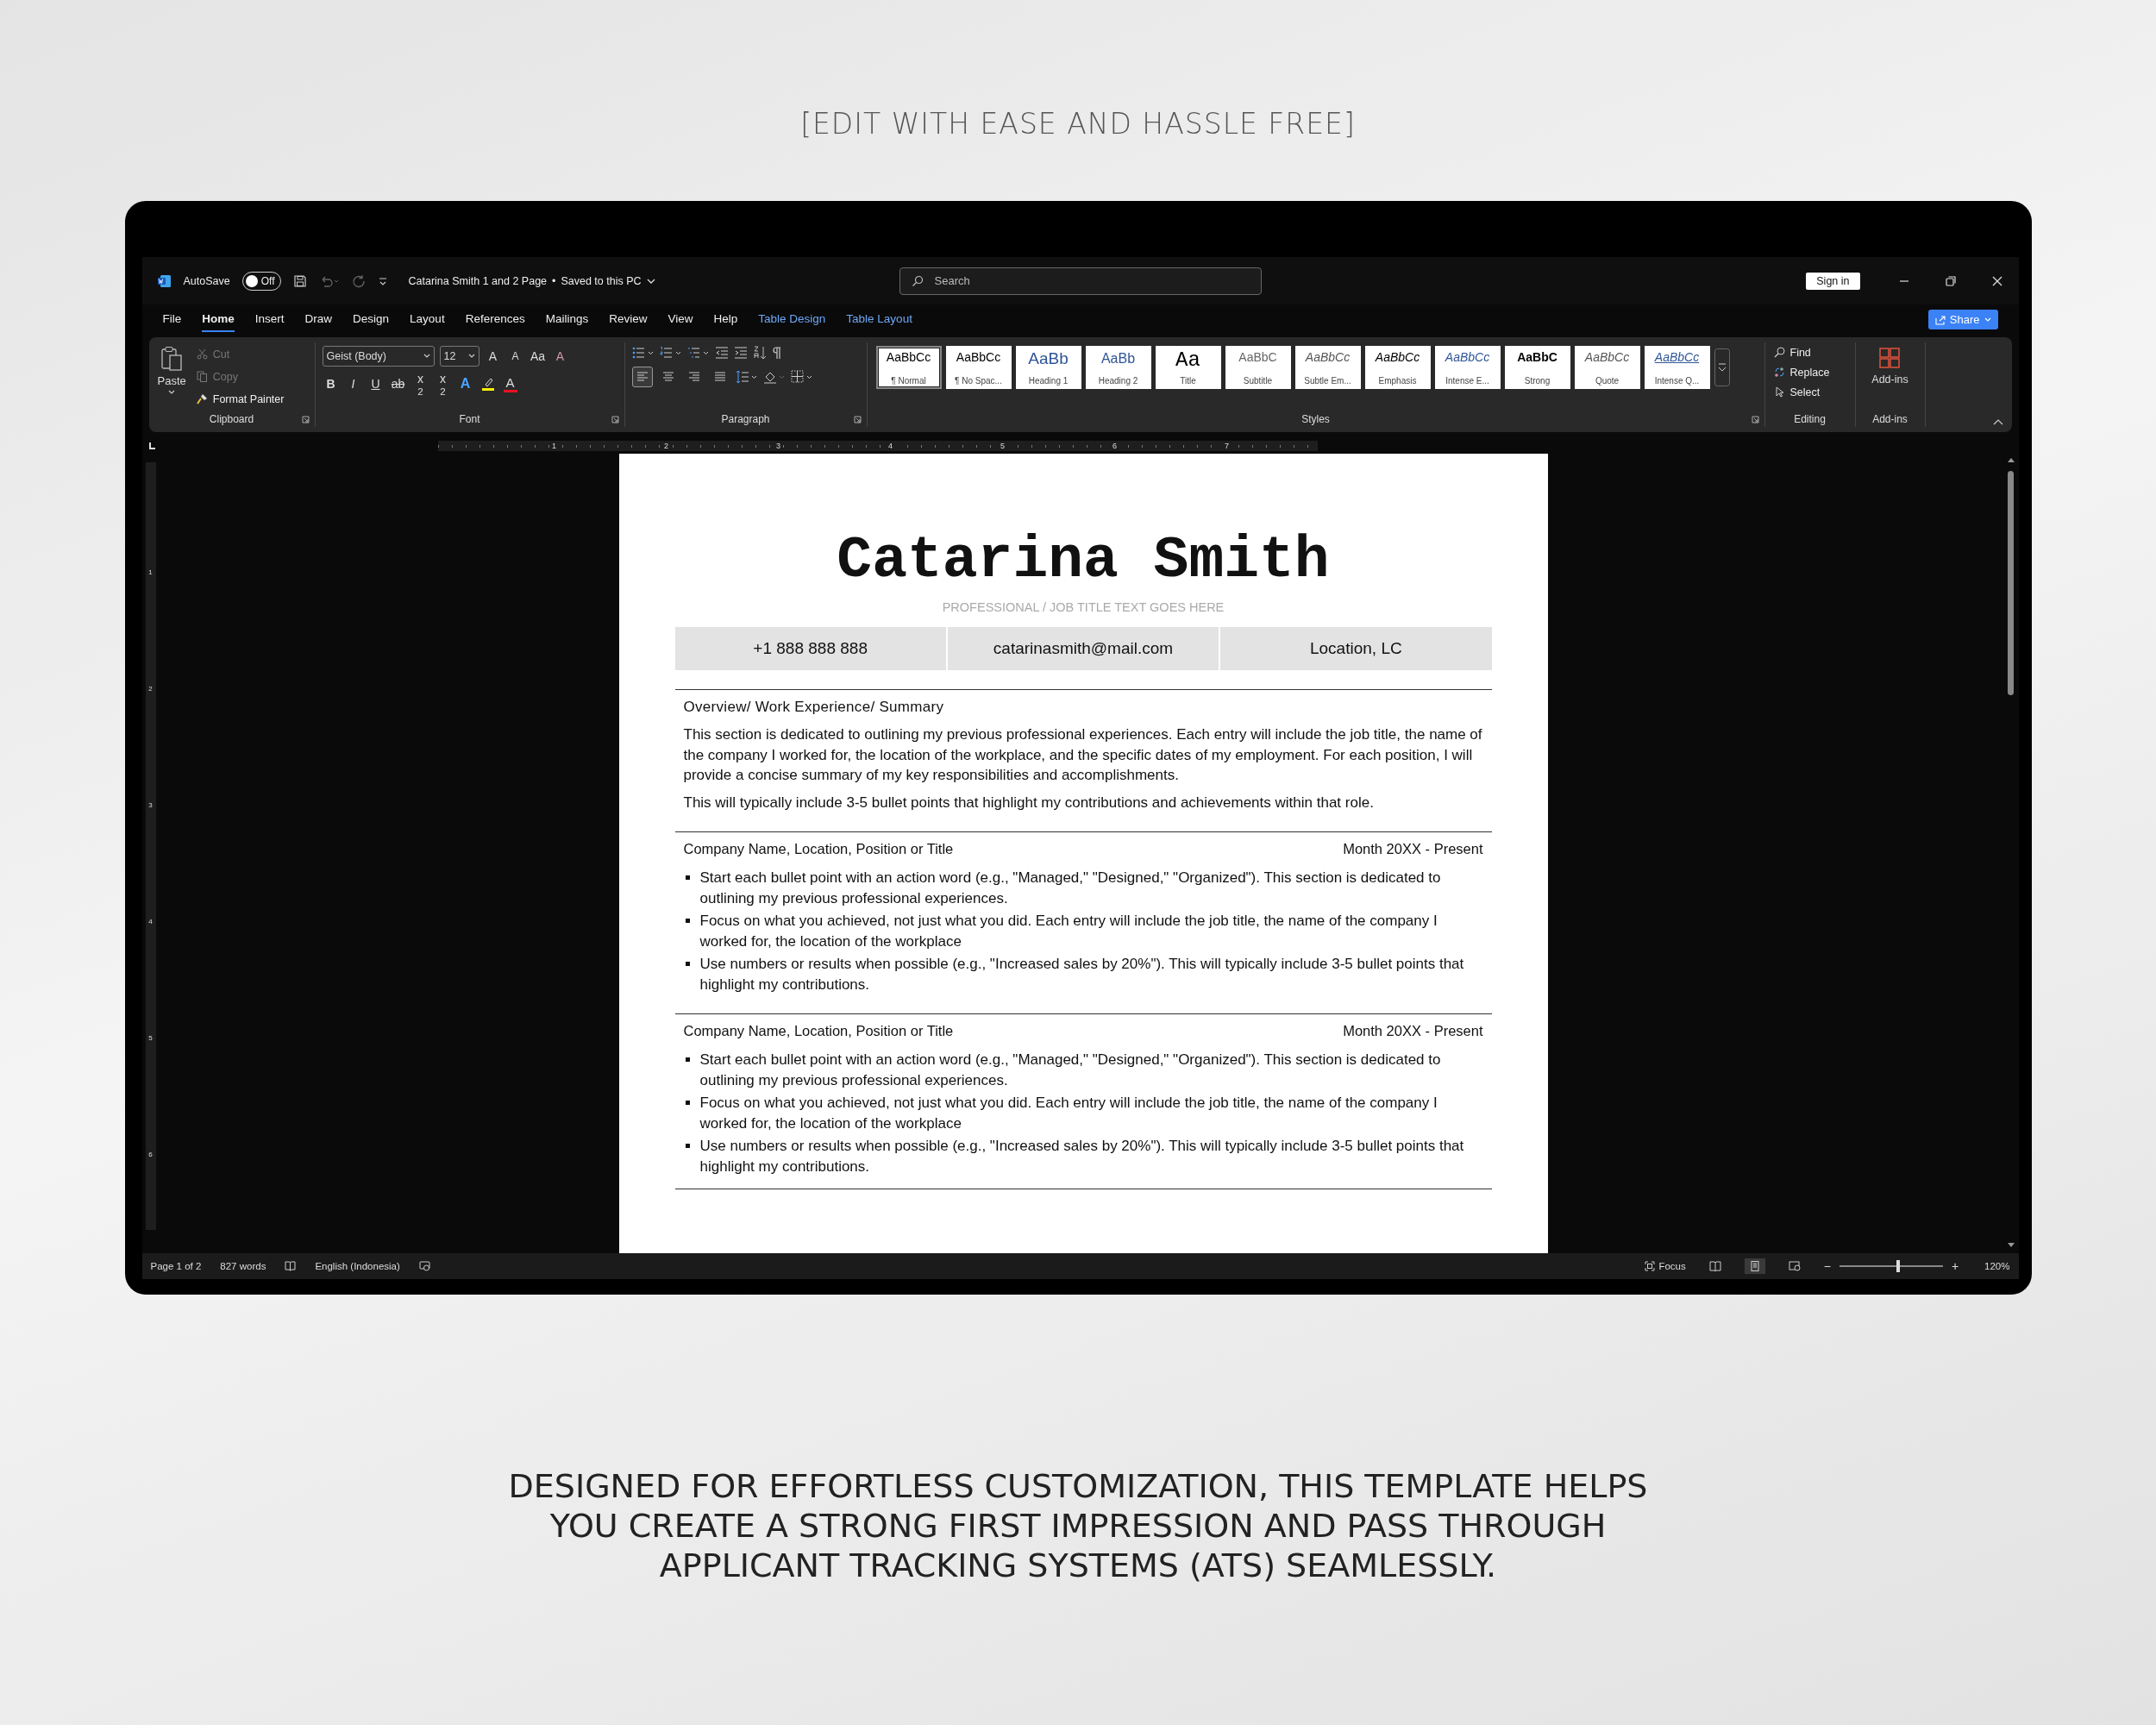 This screenshot has height=1725, width=2156. What do you see at coordinates (150, 572) in the screenshot?
I see `ruler-number: 1` at bounding box center [150, 572].